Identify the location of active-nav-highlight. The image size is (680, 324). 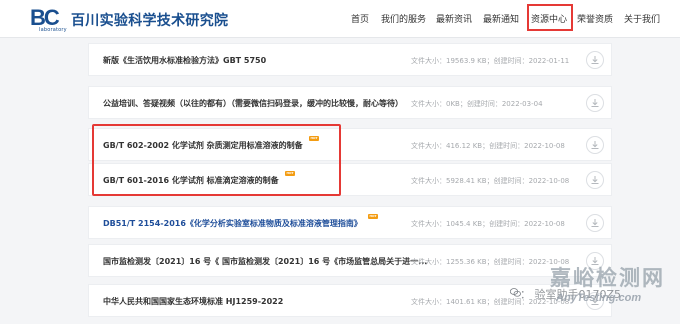
(550, 17).